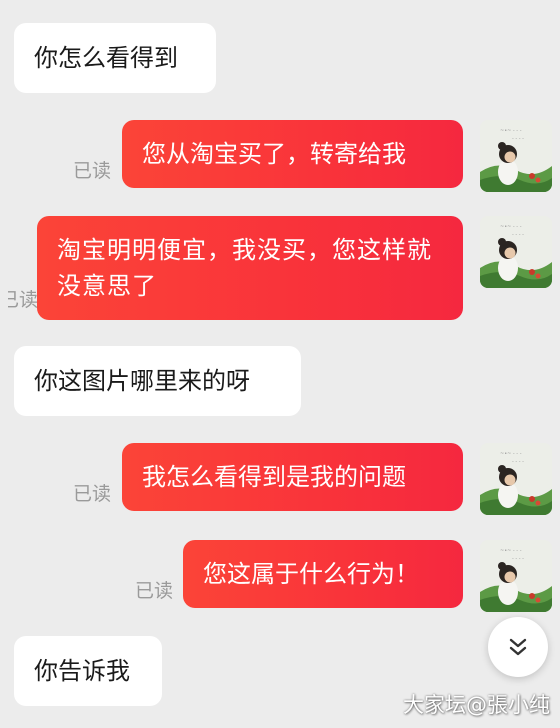  I want to click on scroll-to-bottom-button, so click(518, 647).